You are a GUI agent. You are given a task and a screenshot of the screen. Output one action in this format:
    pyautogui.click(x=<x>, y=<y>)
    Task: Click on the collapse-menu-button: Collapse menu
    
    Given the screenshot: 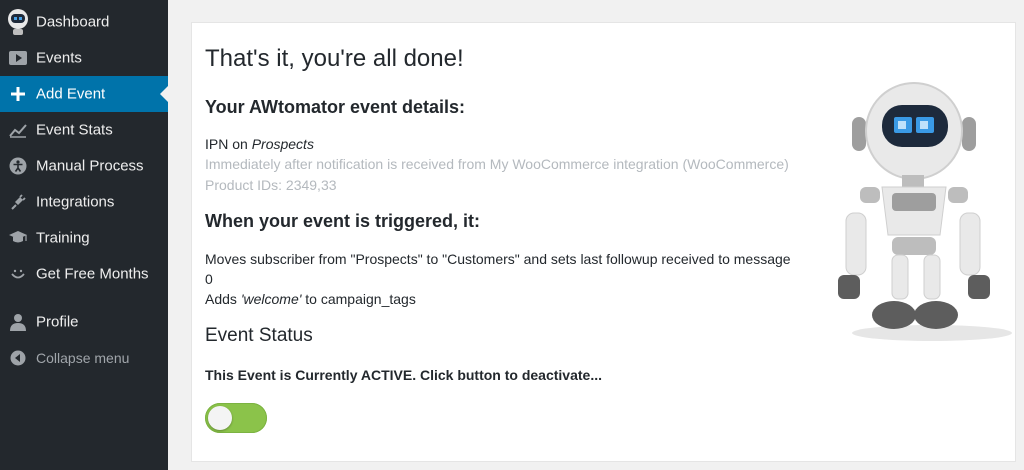 What is the action you would take?
    pyautogui.click(x=84, y=358)
    